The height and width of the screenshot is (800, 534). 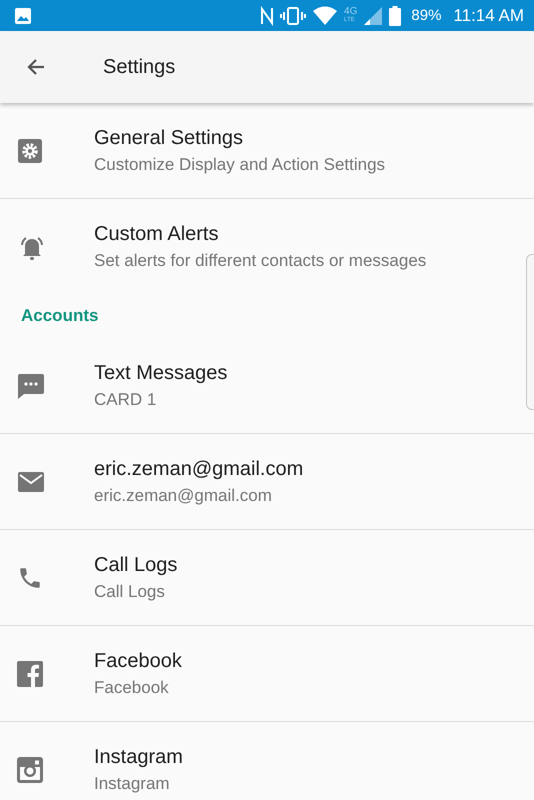 I want to click on item-title: Text Messages, so click(x=161, y=373).